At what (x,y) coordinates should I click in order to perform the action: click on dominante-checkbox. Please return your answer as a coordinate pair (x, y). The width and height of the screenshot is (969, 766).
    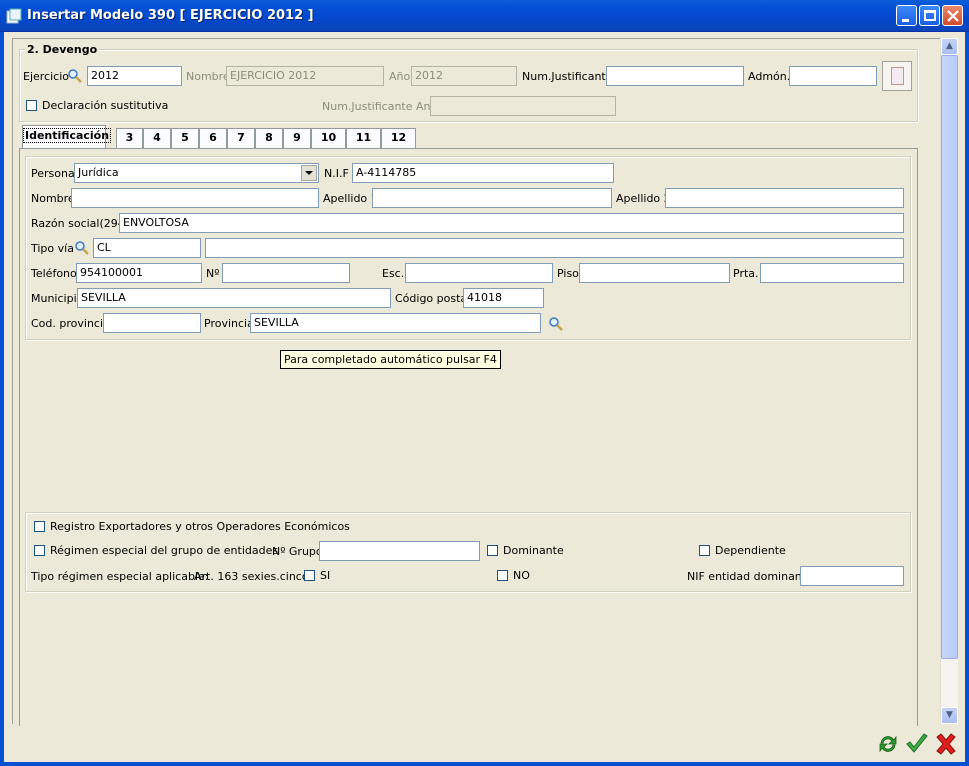
    Looking at the image, I should click on (492, 550).